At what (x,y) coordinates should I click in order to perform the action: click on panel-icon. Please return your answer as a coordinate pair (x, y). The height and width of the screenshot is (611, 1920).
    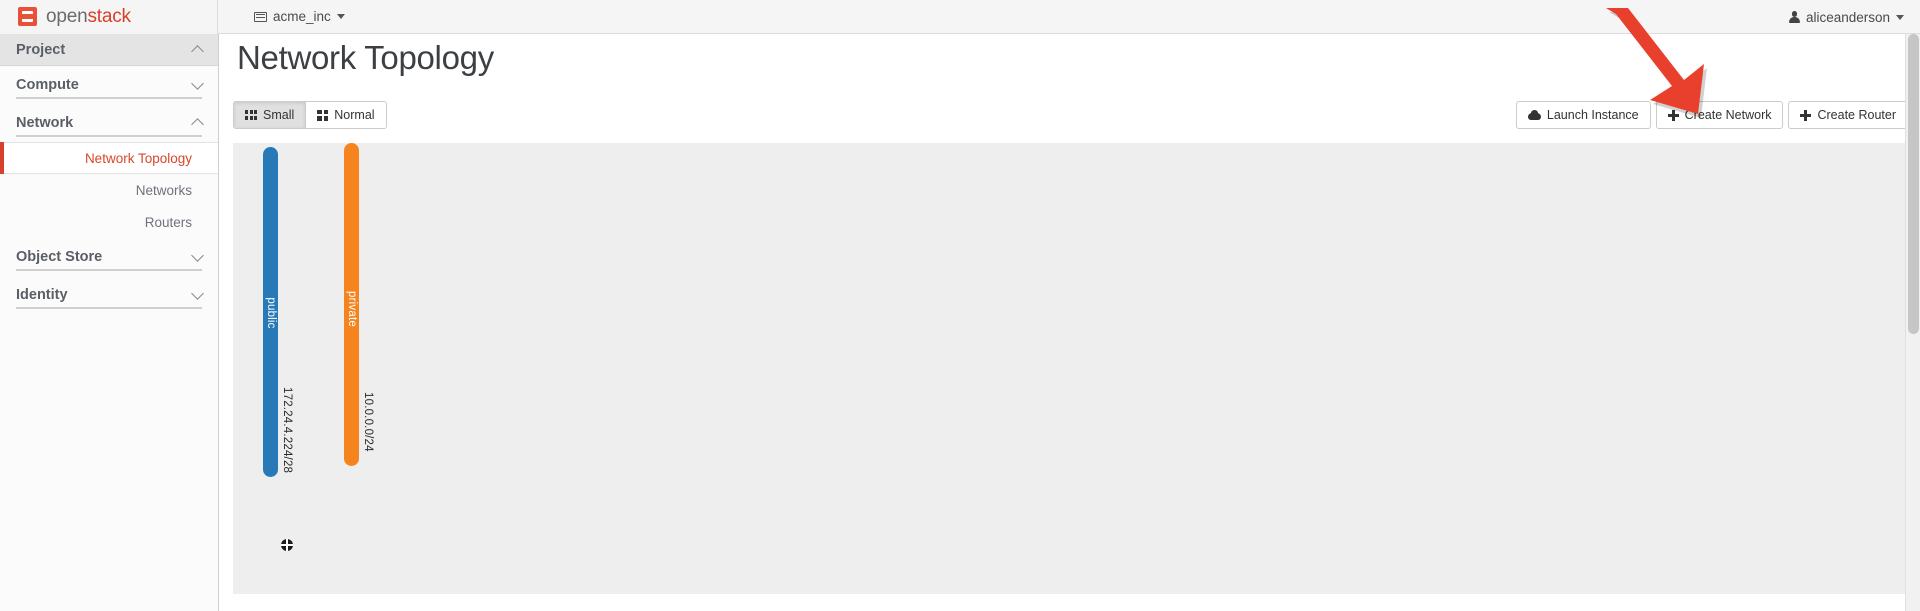
    Looking at the image, I should click on (260, 16).